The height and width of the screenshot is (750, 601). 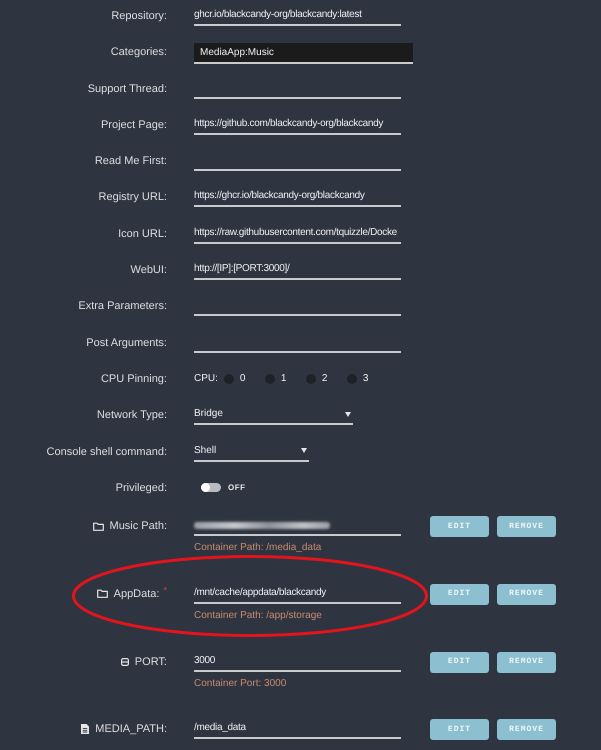 I want to click on field-label: Project Page:, so click(x=133, y=125).